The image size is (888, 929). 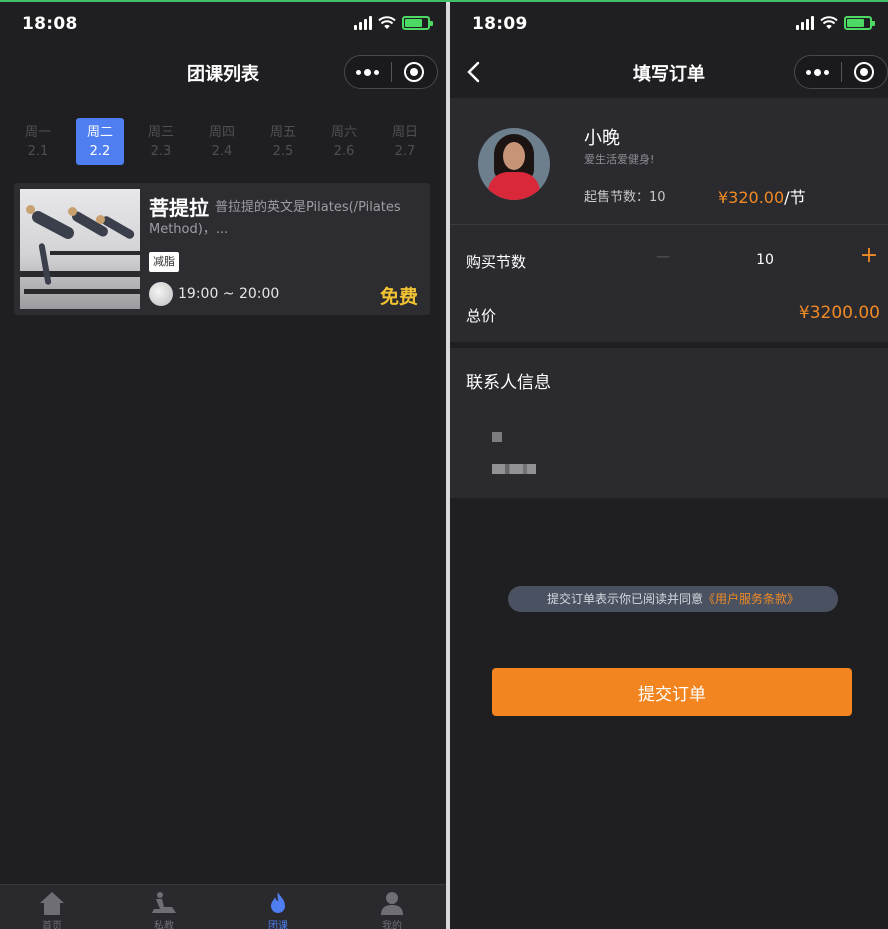 I want to click on tab-group-class: 团课, so click(x=278, y=909).